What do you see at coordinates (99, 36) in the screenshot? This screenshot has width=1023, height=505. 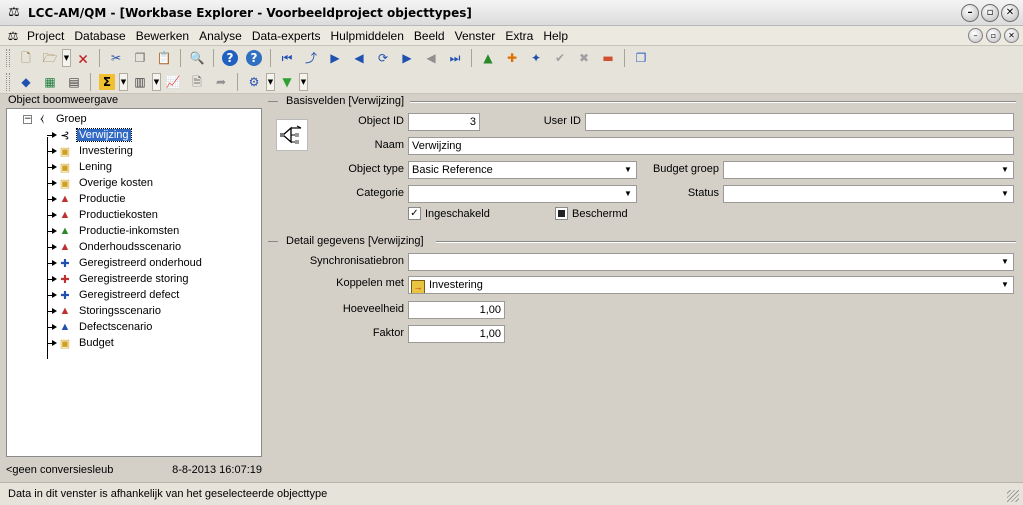 I see `menu-database: Database` at bounding box center [99, 36].